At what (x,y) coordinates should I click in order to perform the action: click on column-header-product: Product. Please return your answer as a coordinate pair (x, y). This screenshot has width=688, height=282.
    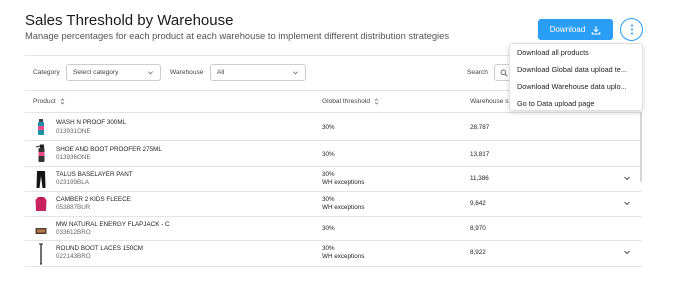
    Looking at the image, I should click on (49, 101).